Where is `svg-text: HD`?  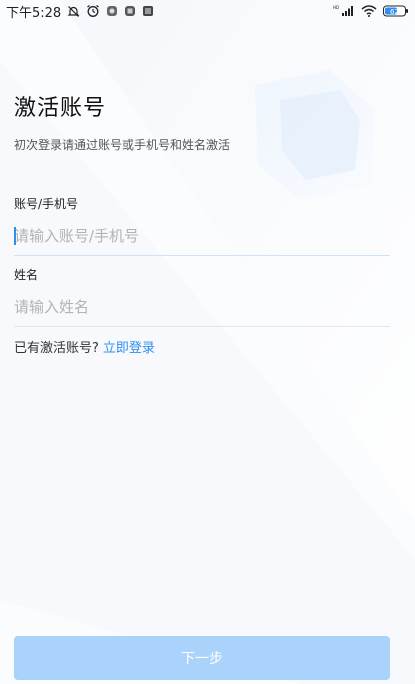
svg-text: HD is located at coordinates (336, 7).